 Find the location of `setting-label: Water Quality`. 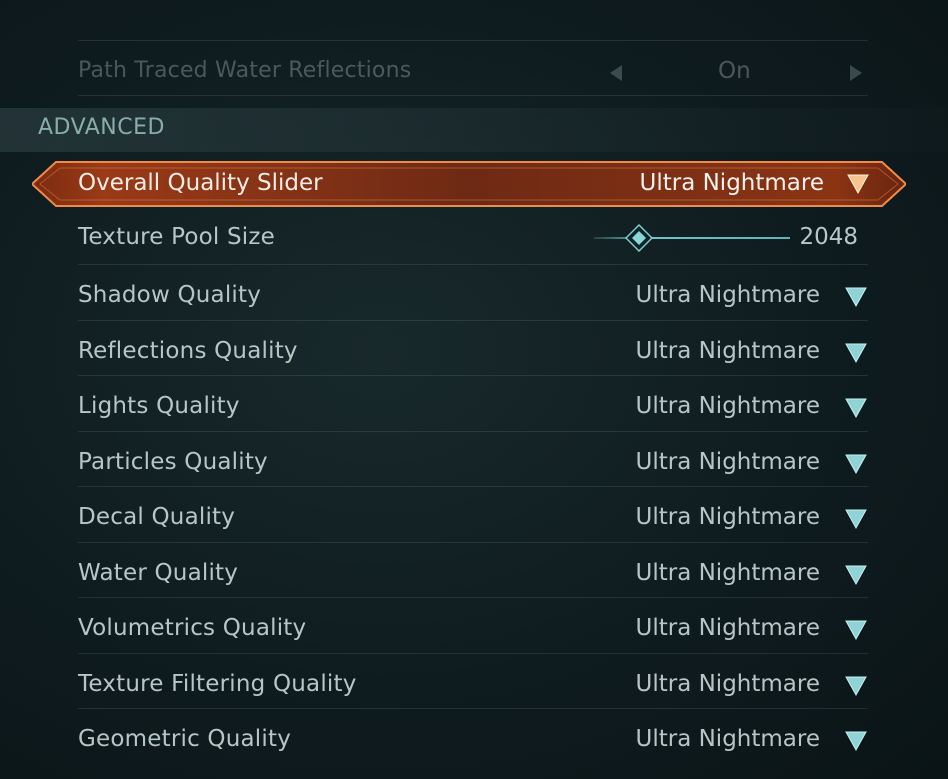

setting-label: Water Quality is located at coordinates (158, 573).